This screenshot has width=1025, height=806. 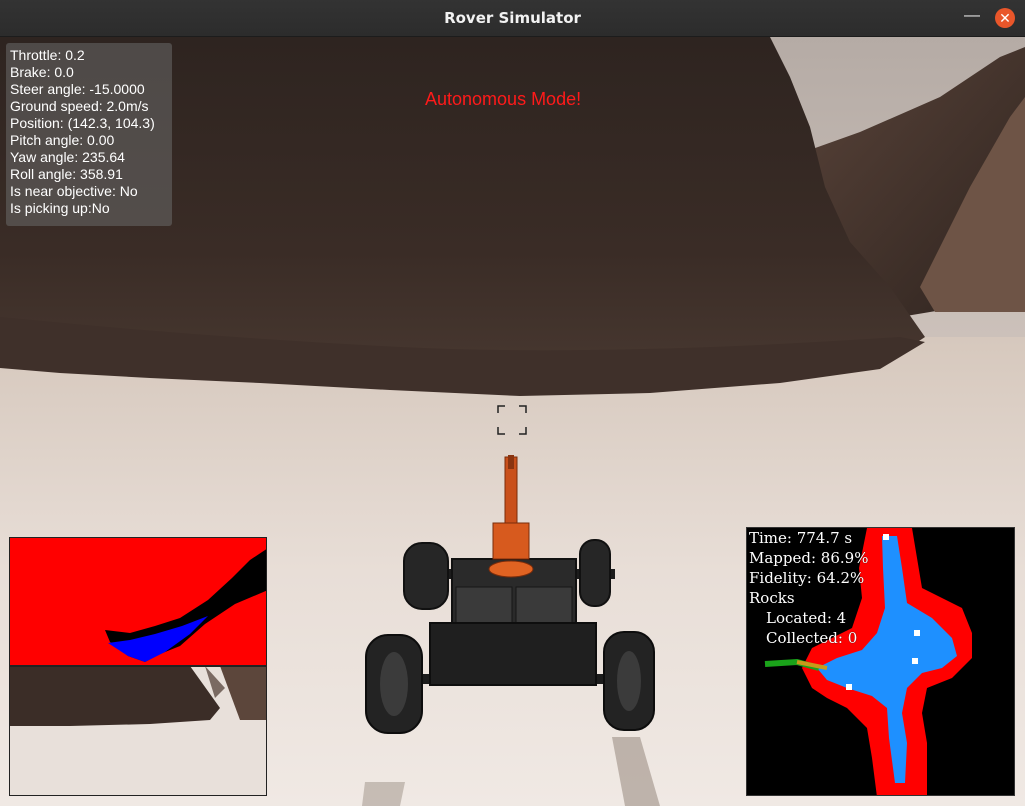 I want to click on vision-overlay-image, so click(x=138, y=666).